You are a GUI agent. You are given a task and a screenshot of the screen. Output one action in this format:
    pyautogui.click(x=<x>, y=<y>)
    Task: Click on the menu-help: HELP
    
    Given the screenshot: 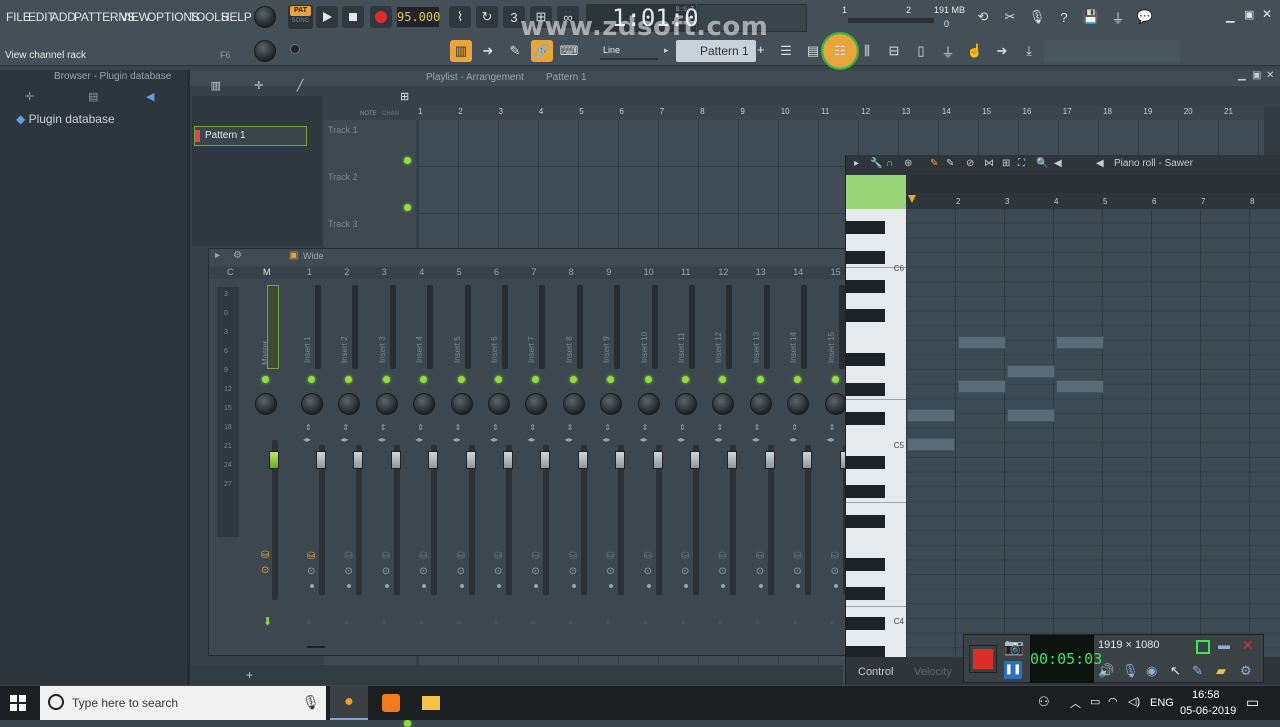 What is the action you would take?
    pyautogui.click(x=236, y=17)
    